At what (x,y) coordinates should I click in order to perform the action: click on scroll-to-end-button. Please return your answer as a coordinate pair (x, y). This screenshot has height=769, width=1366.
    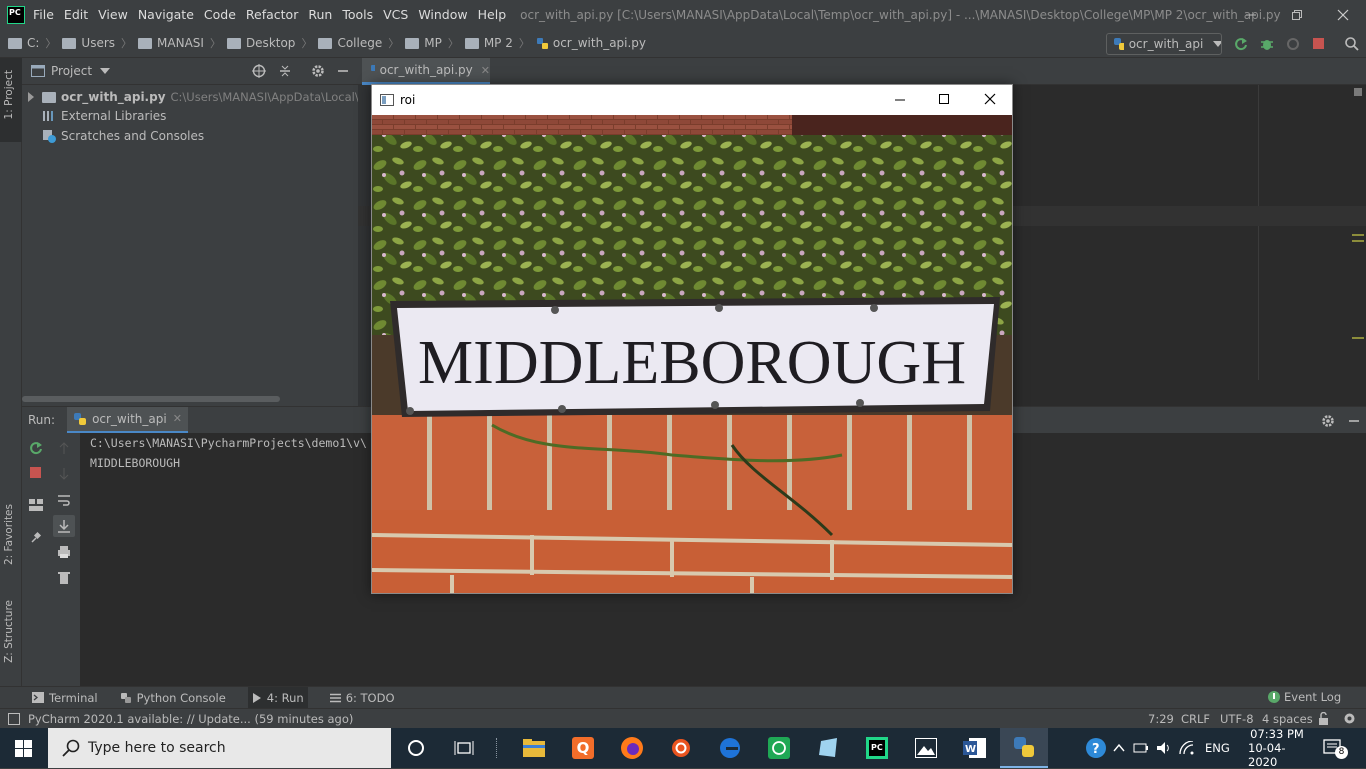
    Looking at the image, I should click on (64, 526).